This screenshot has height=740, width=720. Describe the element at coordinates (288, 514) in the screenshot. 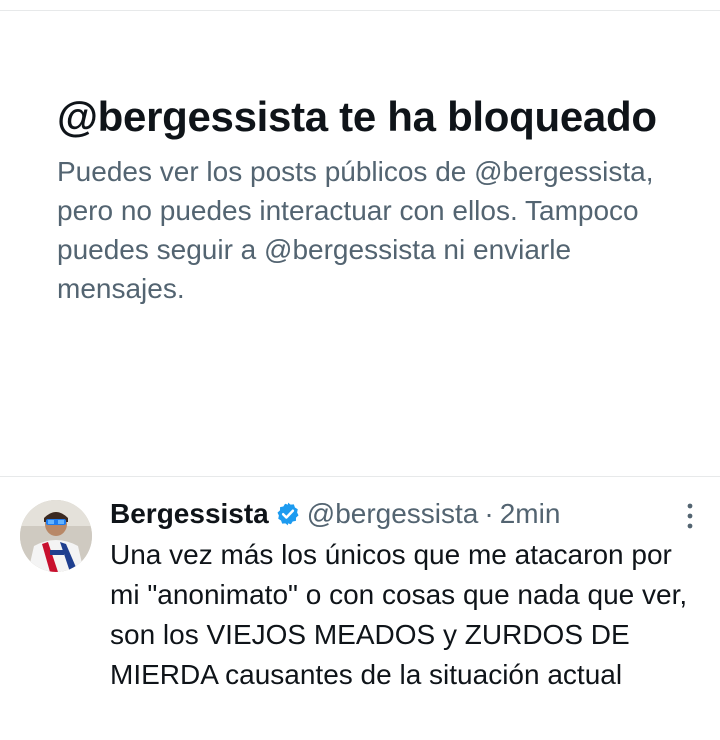

I see `verified-badge-icon` at that location.